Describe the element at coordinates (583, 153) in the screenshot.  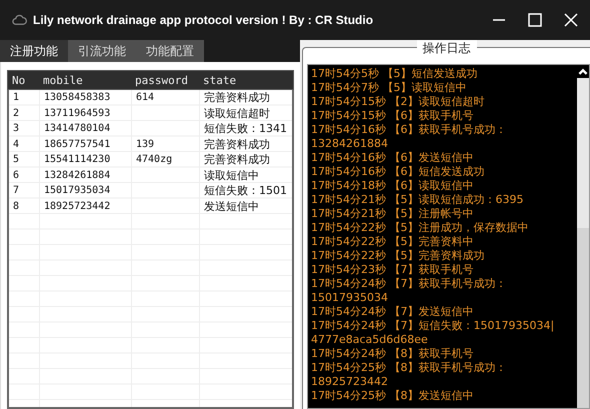
I see `scrollbar-thumb` at that location.